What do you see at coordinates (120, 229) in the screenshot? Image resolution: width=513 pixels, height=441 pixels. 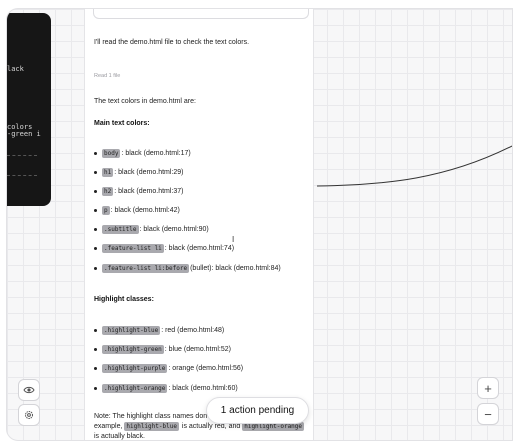 I see `code-snippet: .subtitle` at bounding box center [120, 229].